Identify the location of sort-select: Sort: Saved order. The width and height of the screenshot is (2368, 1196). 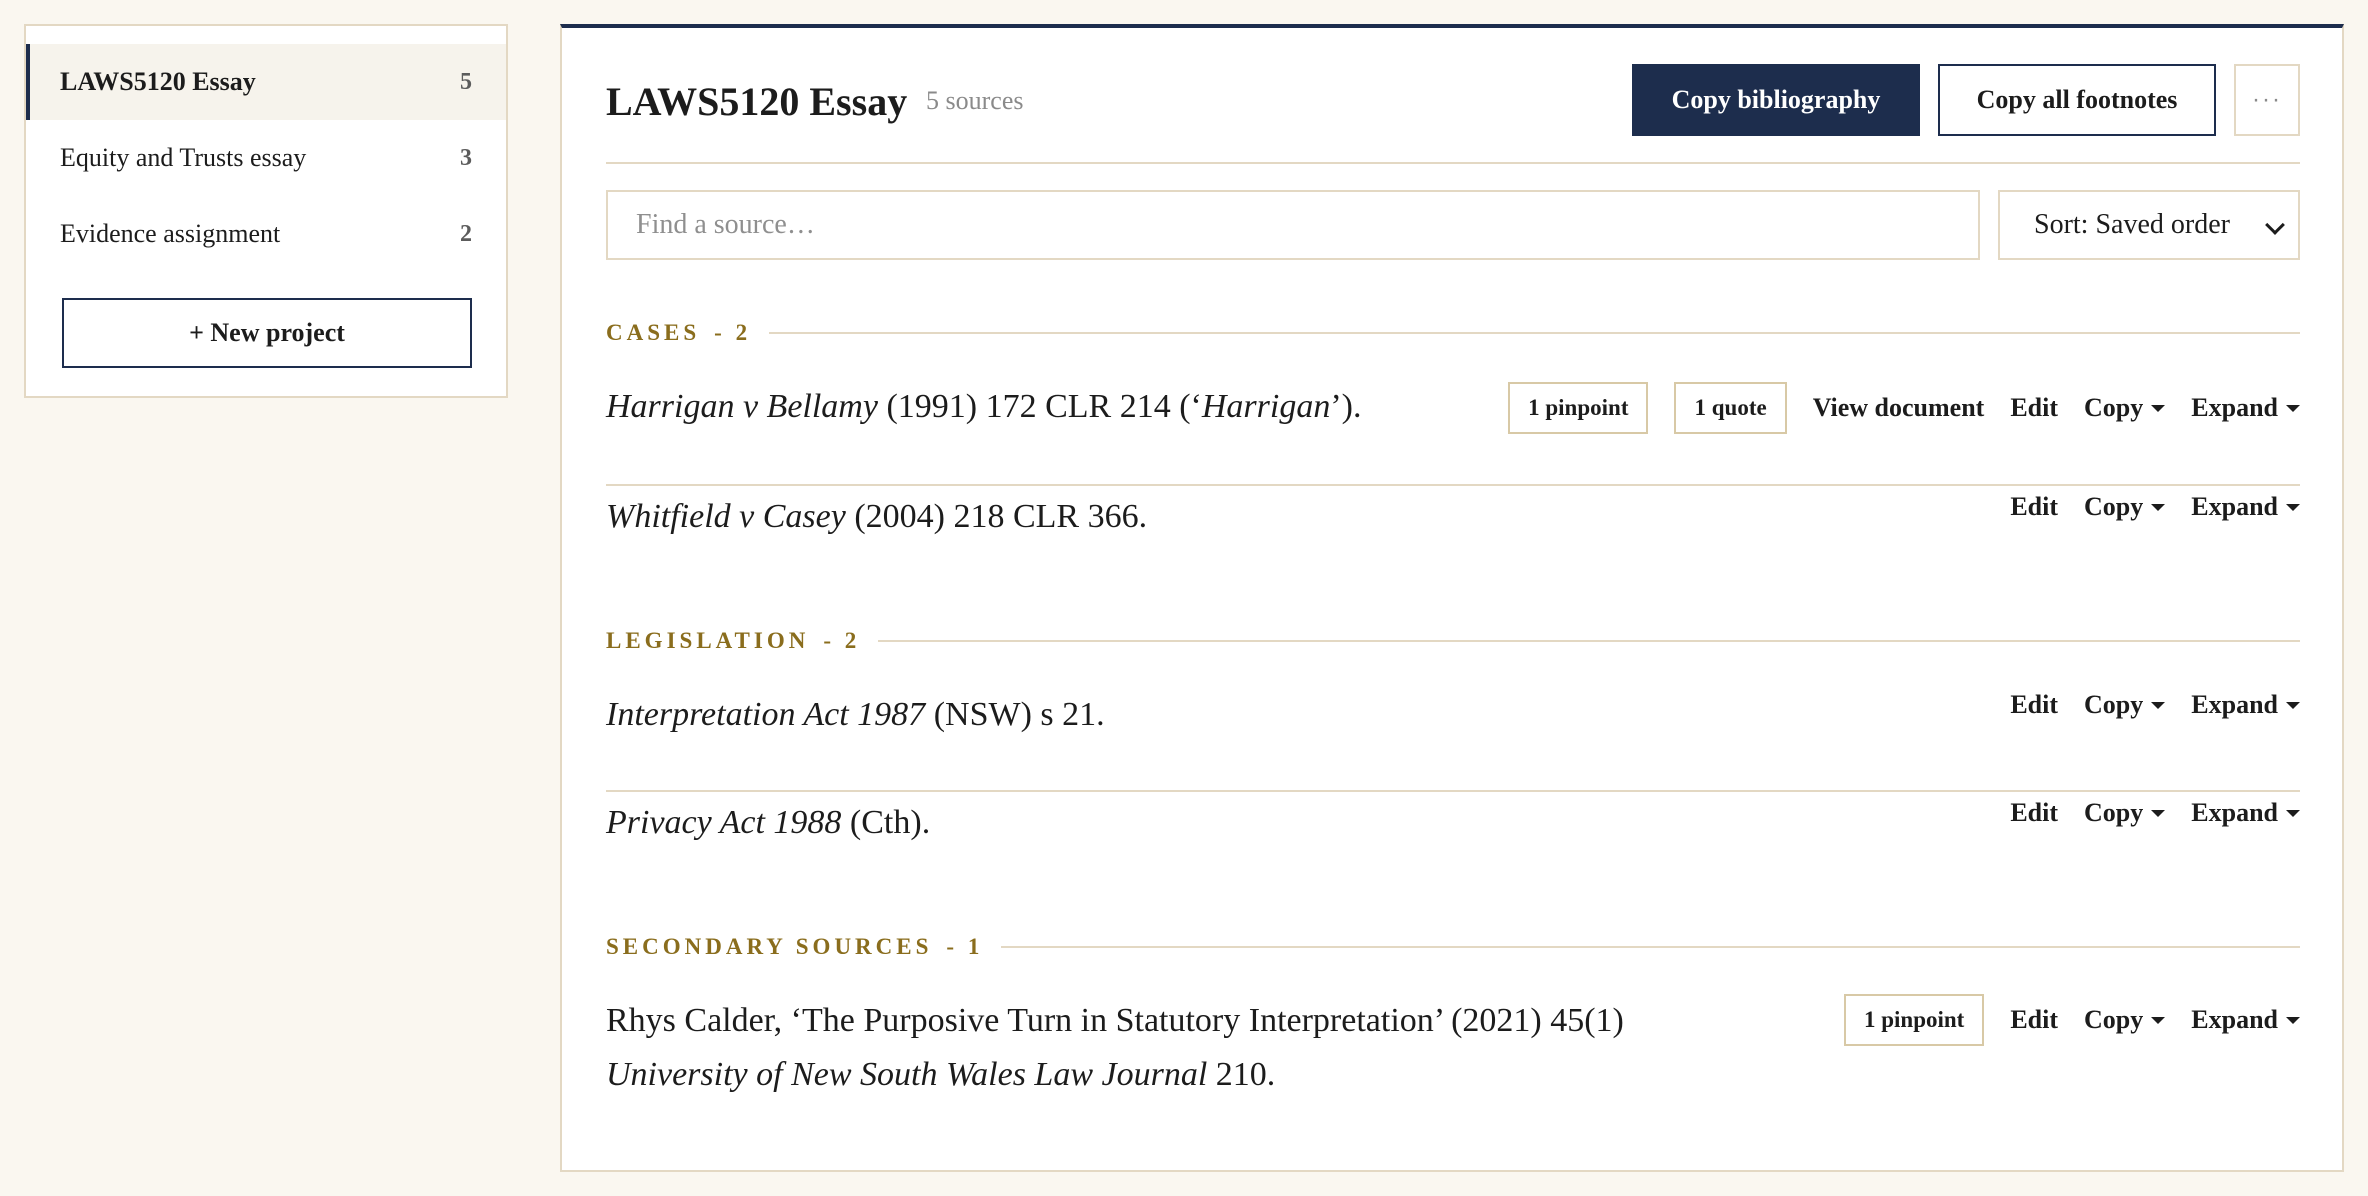
(2149, 225).